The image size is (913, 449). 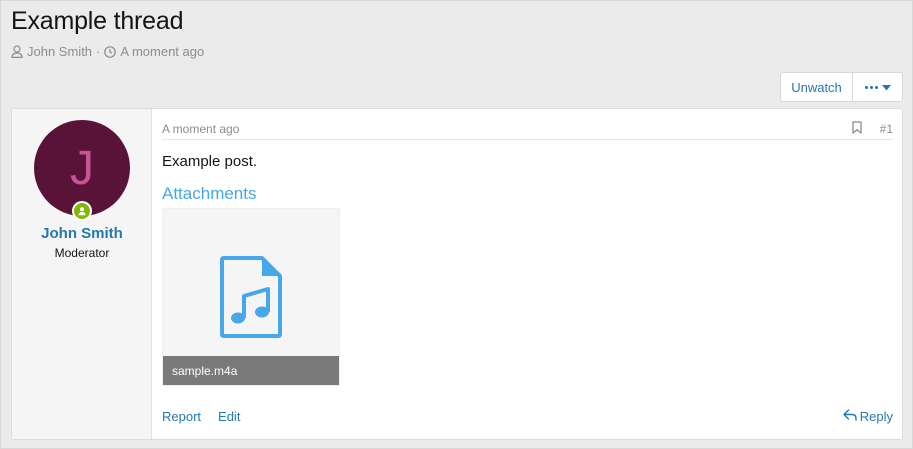 What do you see at coordinates (857, 130) in the screenshot?
I see `bookmark-icon` at bounding box center [857, 130].